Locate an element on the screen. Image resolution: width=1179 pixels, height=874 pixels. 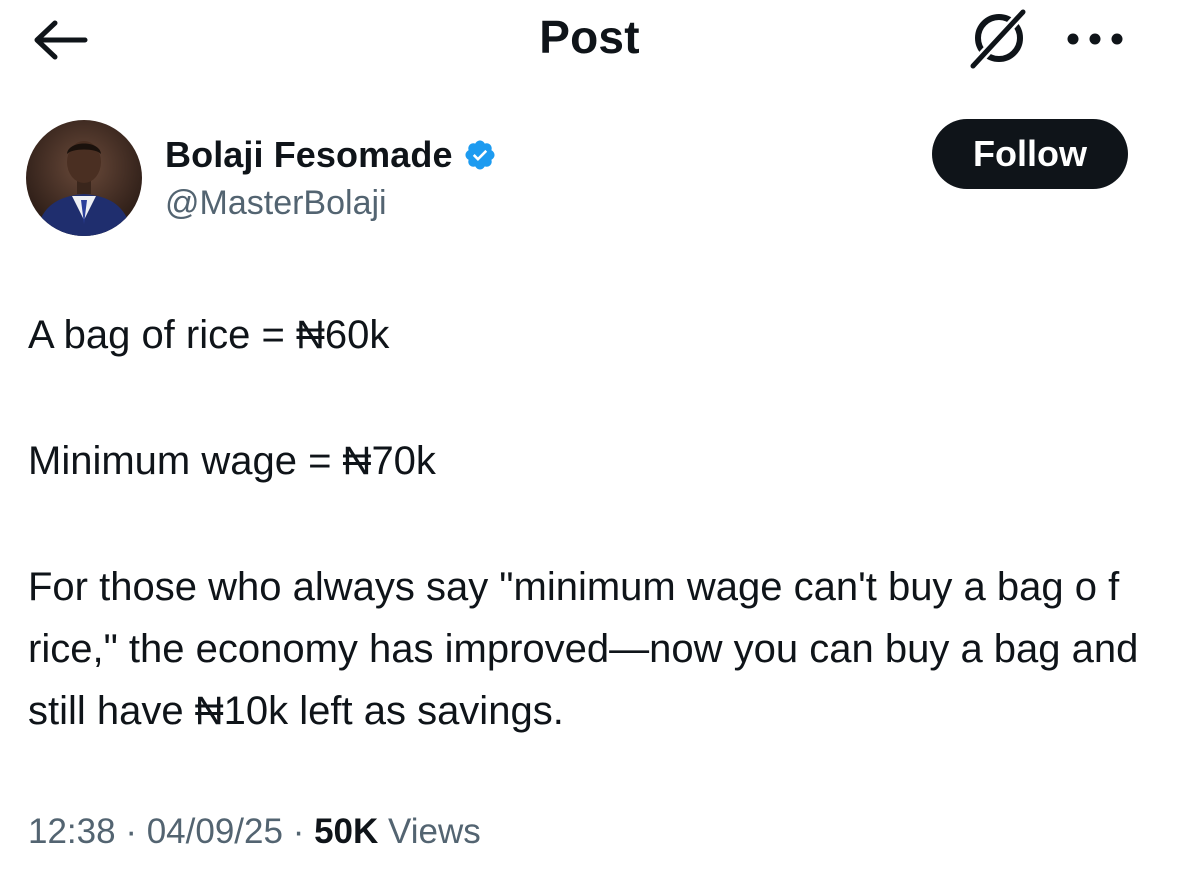
user-handle: @MasterBolaji is located at coordinates (276, 203).